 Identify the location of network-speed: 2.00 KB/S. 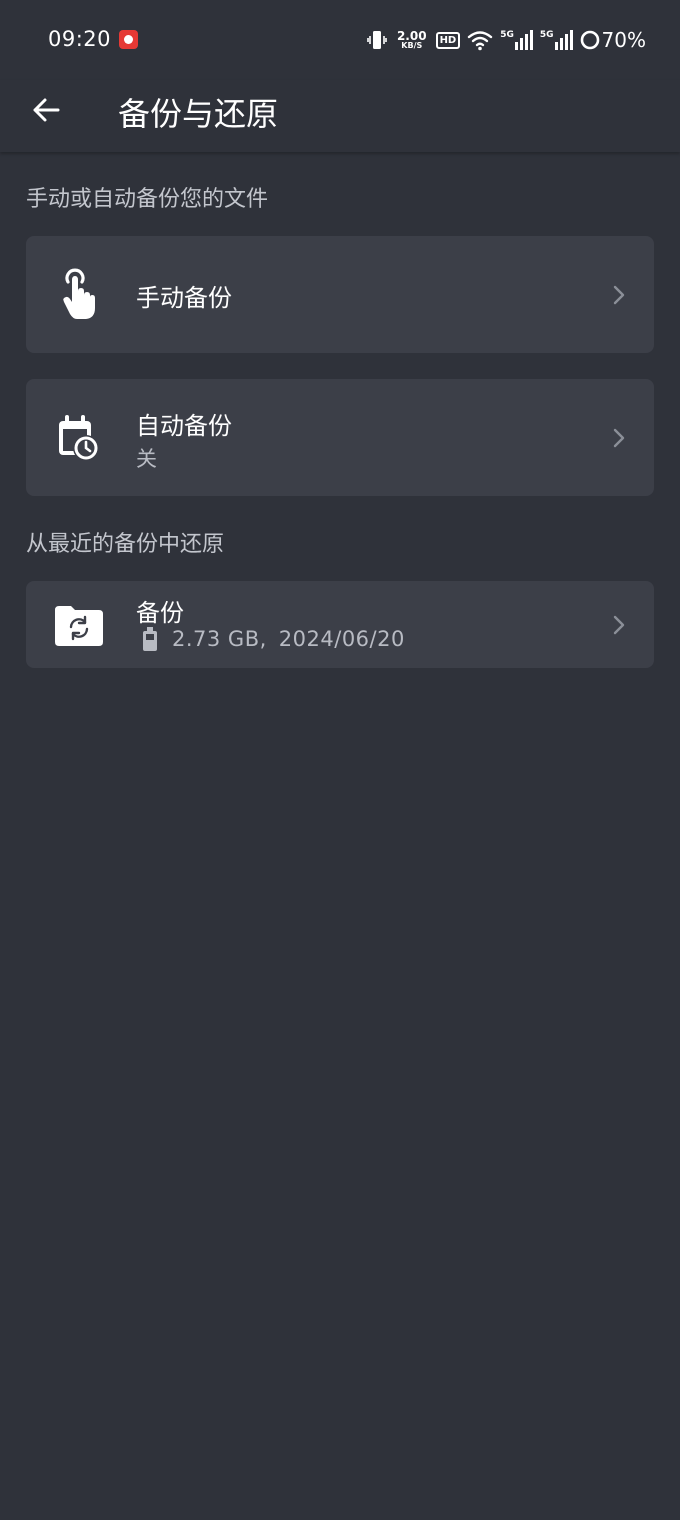
(412, 40).